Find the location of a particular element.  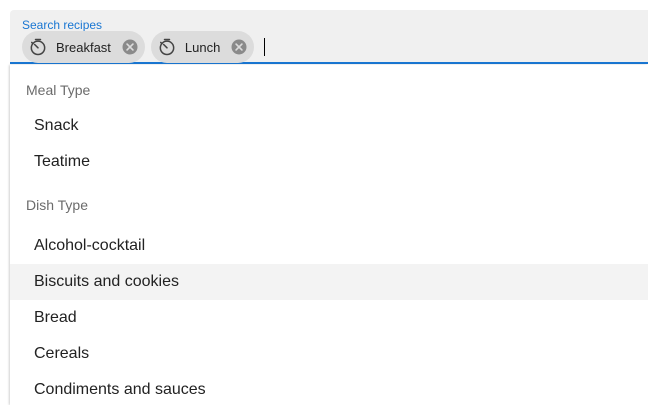

chip-breakfast: Breakfast is located at coordinates (83, 47).